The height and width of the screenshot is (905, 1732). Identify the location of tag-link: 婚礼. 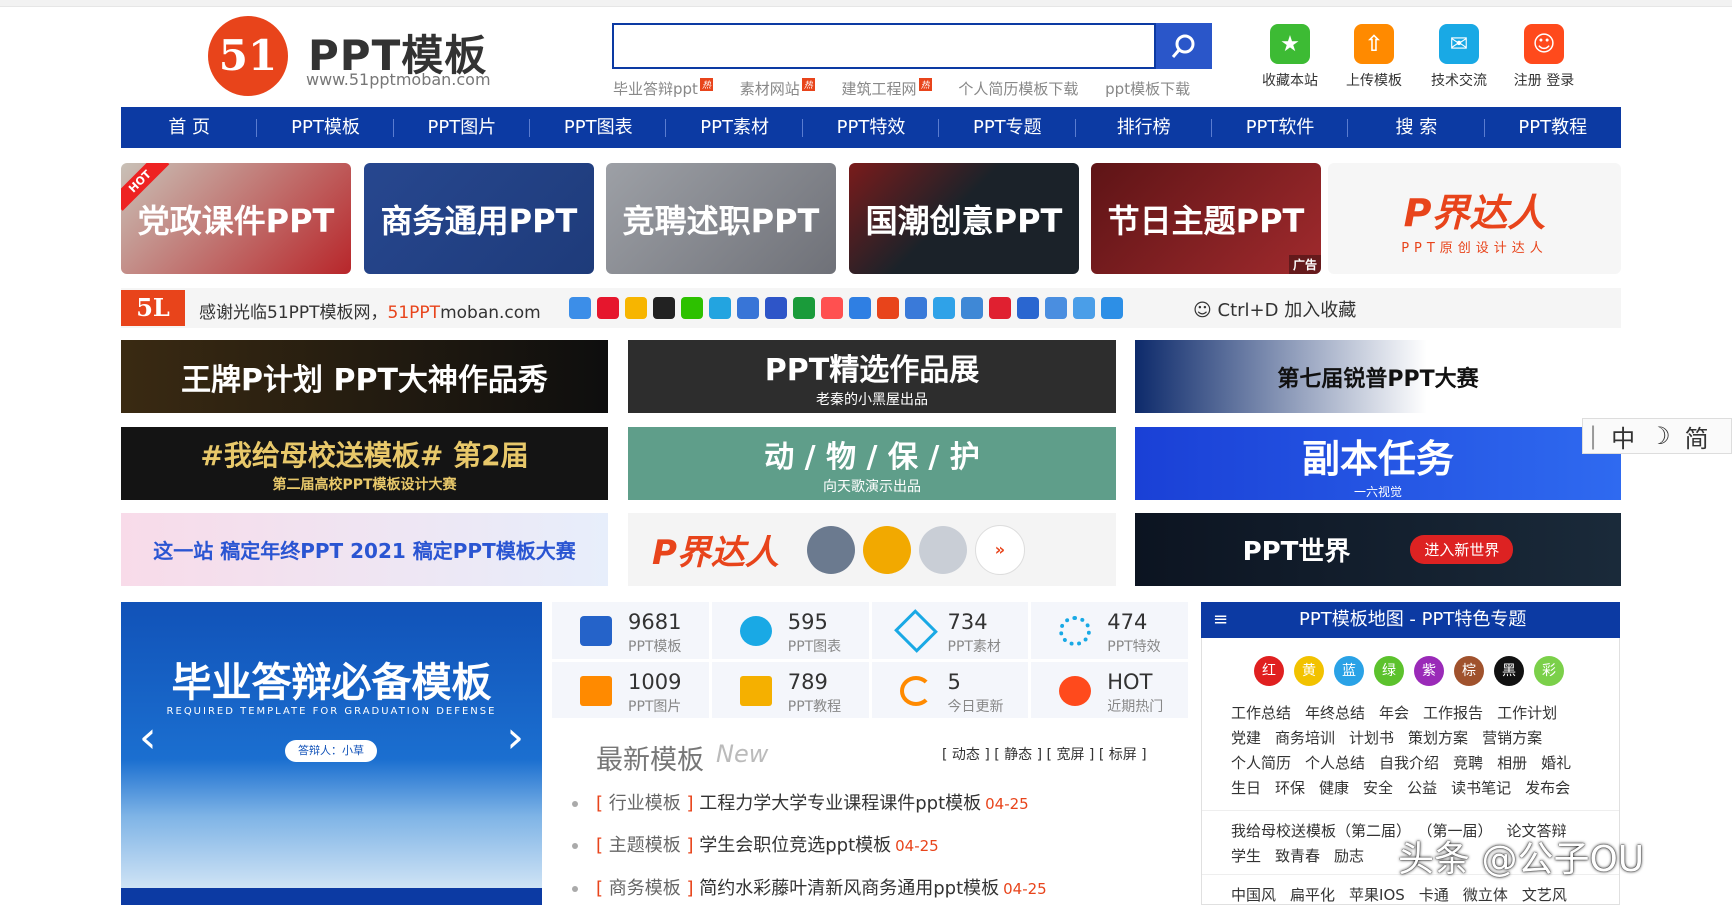
(1556, 763).